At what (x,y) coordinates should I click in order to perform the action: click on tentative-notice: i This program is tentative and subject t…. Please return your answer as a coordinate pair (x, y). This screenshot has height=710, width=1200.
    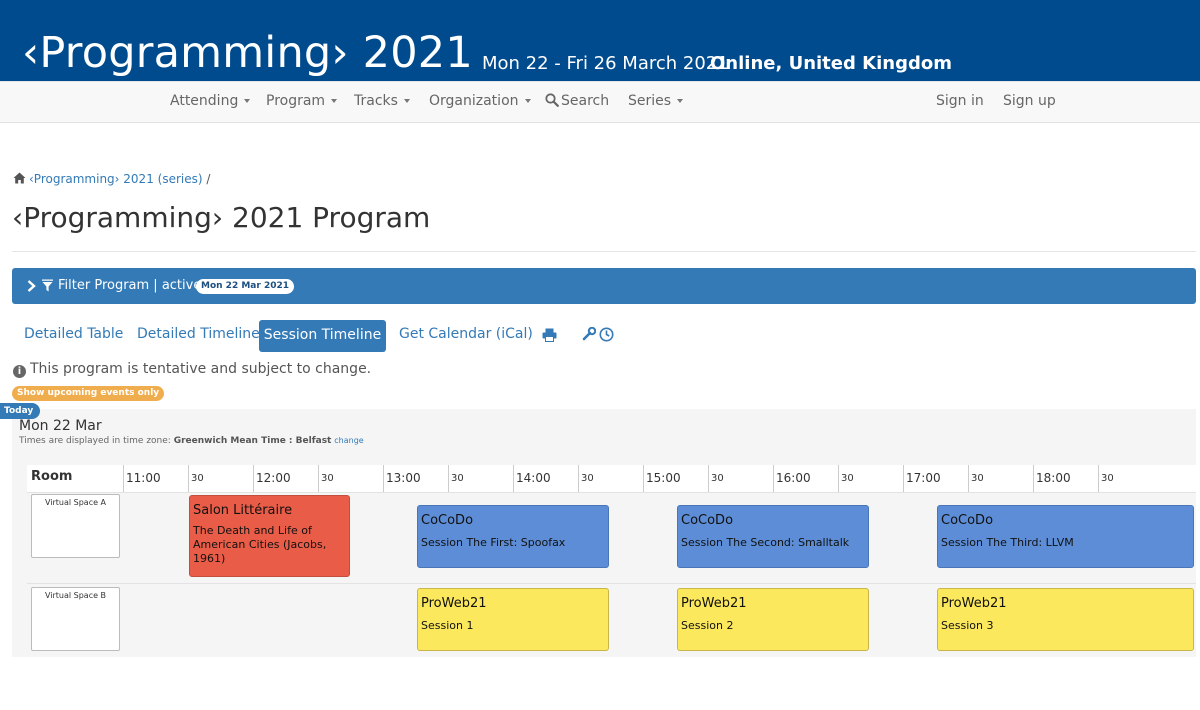
    Looking at the image, I should click on (192, 369).